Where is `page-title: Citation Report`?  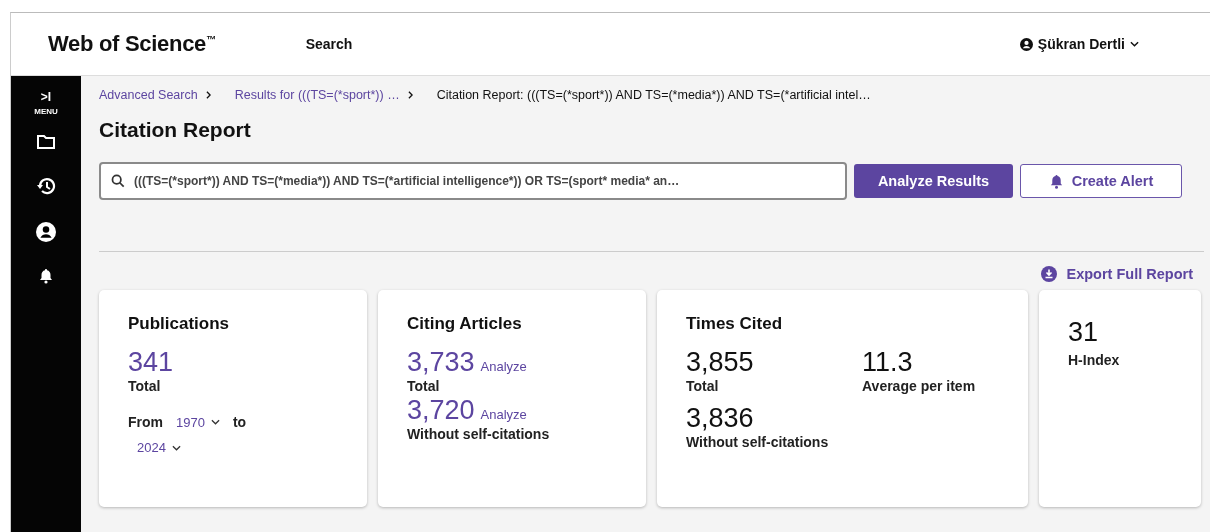
page-title: Citation Report is located at coordinates (175, 130).